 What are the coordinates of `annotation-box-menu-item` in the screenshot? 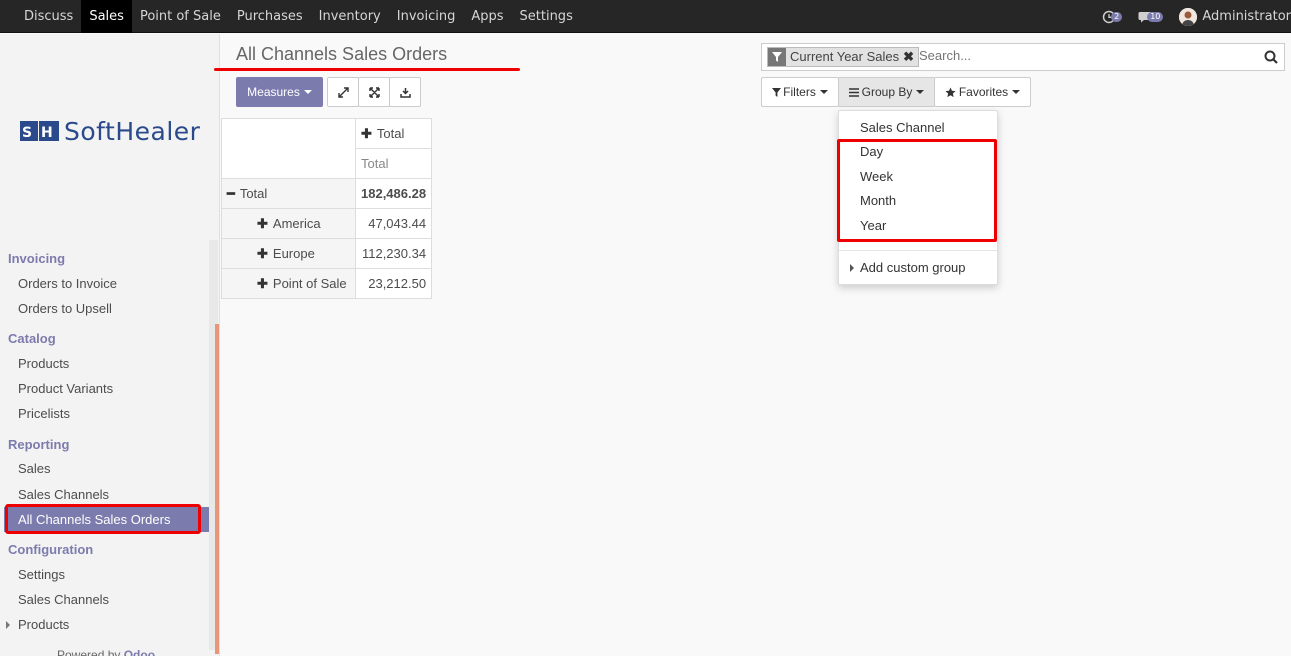 It's located at (103, 519).